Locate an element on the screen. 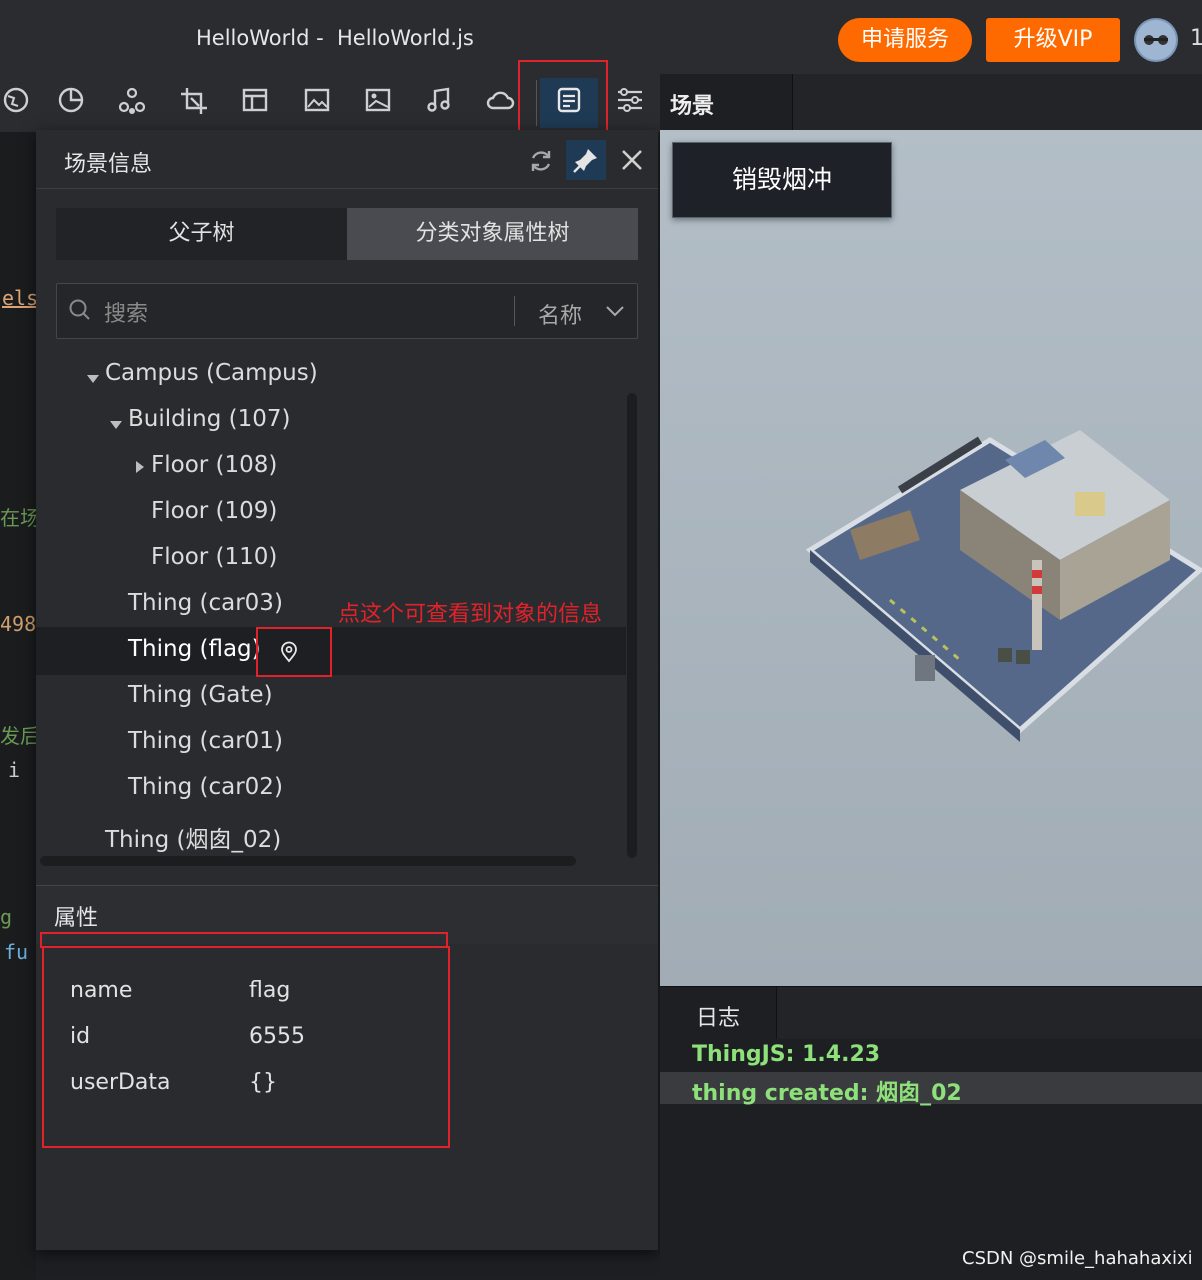 The width and height of the screenshot is (1202, 1280). log-line: thing created: 烟囱_02 is located at coordinates (827, 1093).